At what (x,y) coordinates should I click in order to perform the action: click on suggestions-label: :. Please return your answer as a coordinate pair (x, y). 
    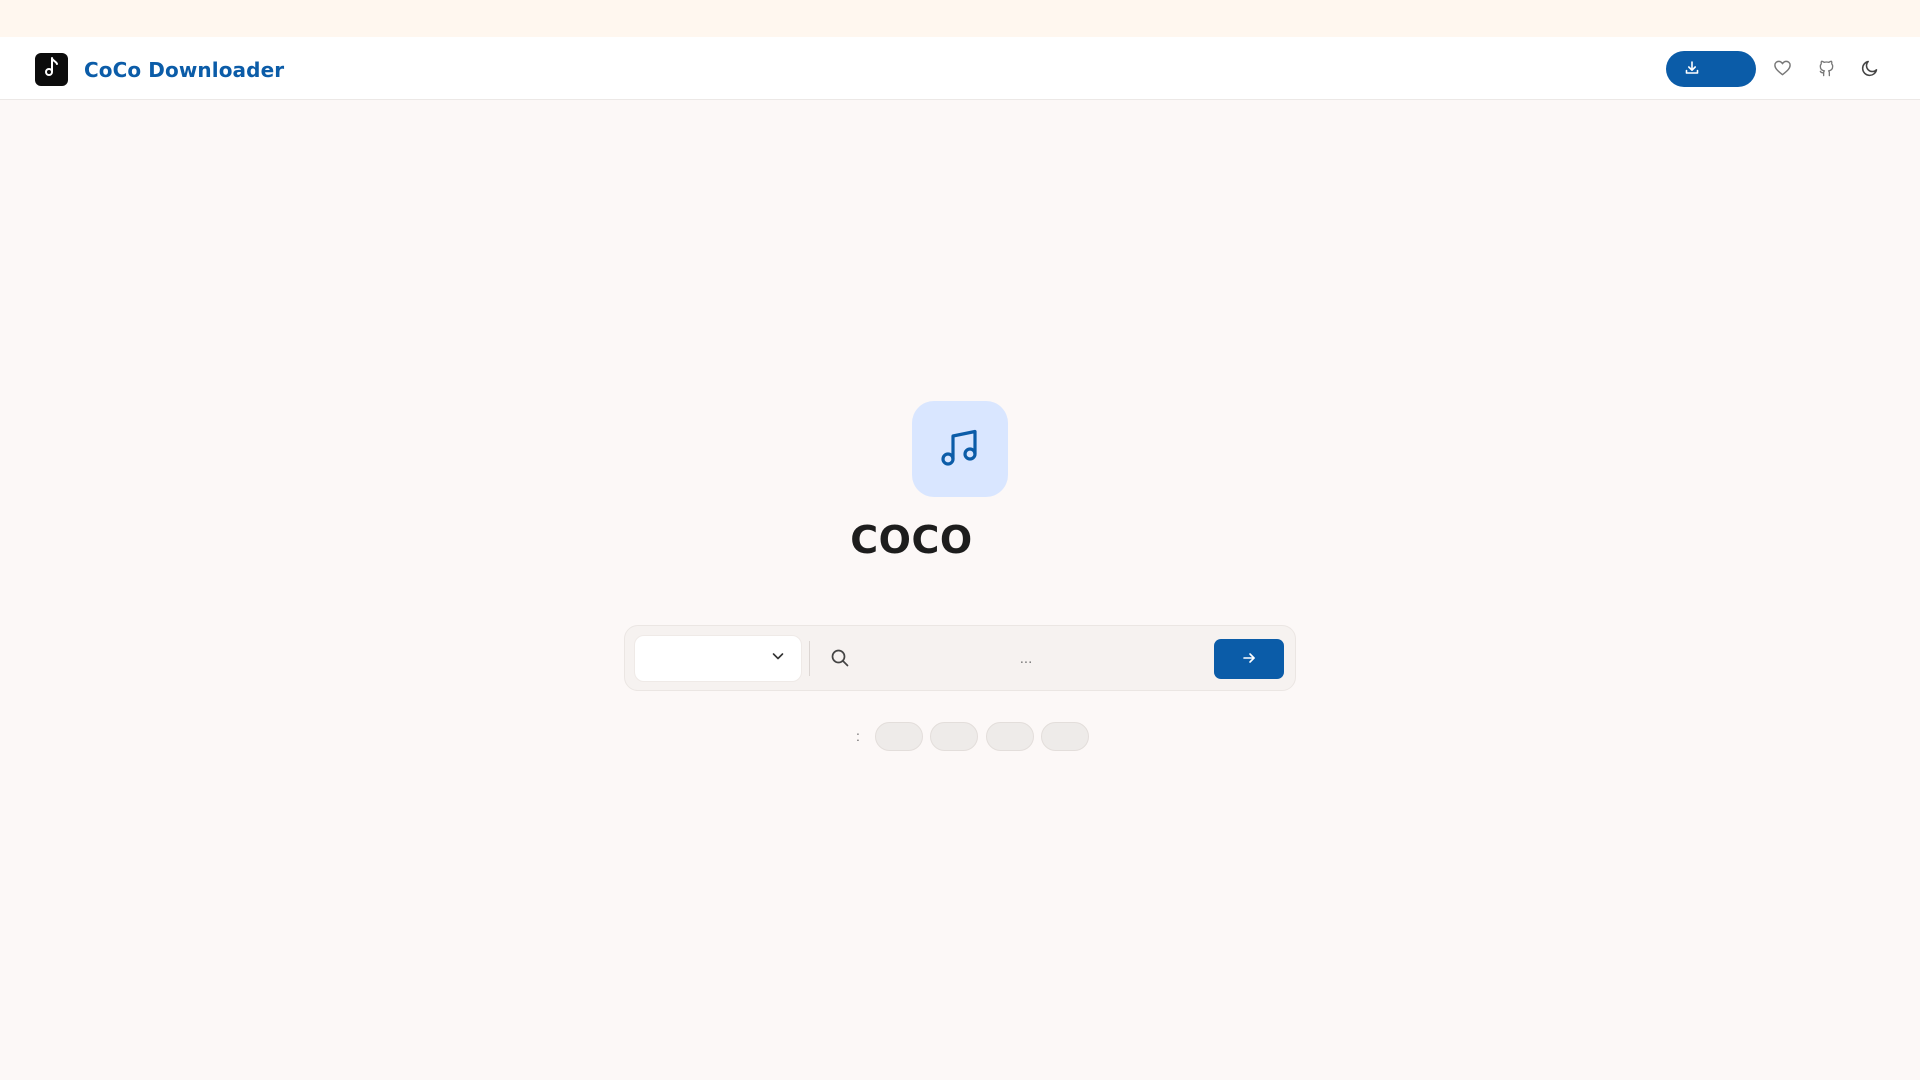
    Looking at the image, I should click on (858, 736).